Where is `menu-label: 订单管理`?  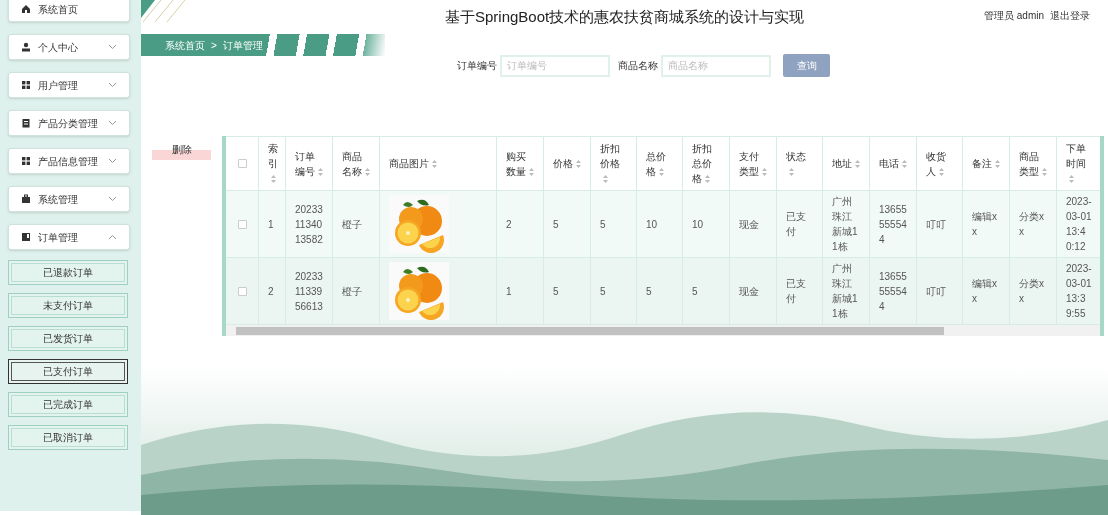
menu-label: 订单管理 is located at coordinates (58, 237).